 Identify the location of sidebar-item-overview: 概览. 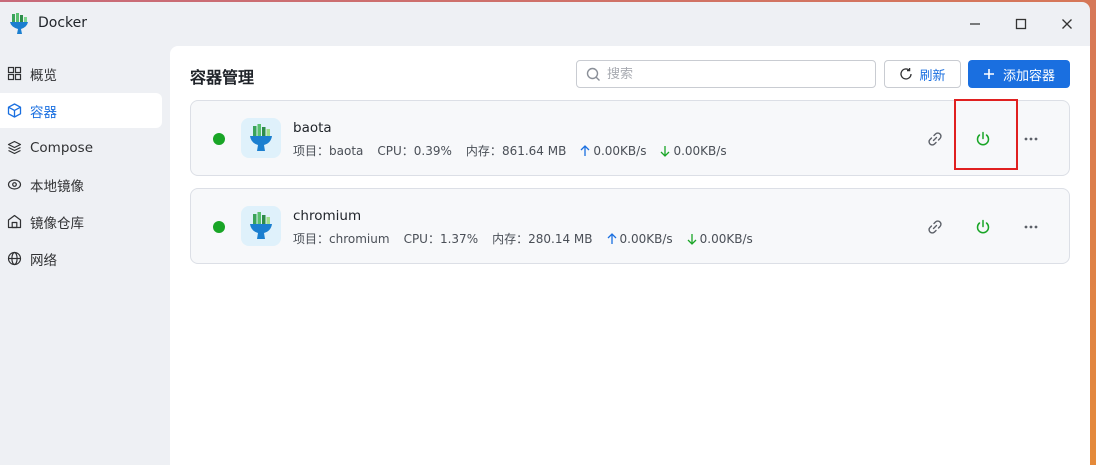
(81, 73).